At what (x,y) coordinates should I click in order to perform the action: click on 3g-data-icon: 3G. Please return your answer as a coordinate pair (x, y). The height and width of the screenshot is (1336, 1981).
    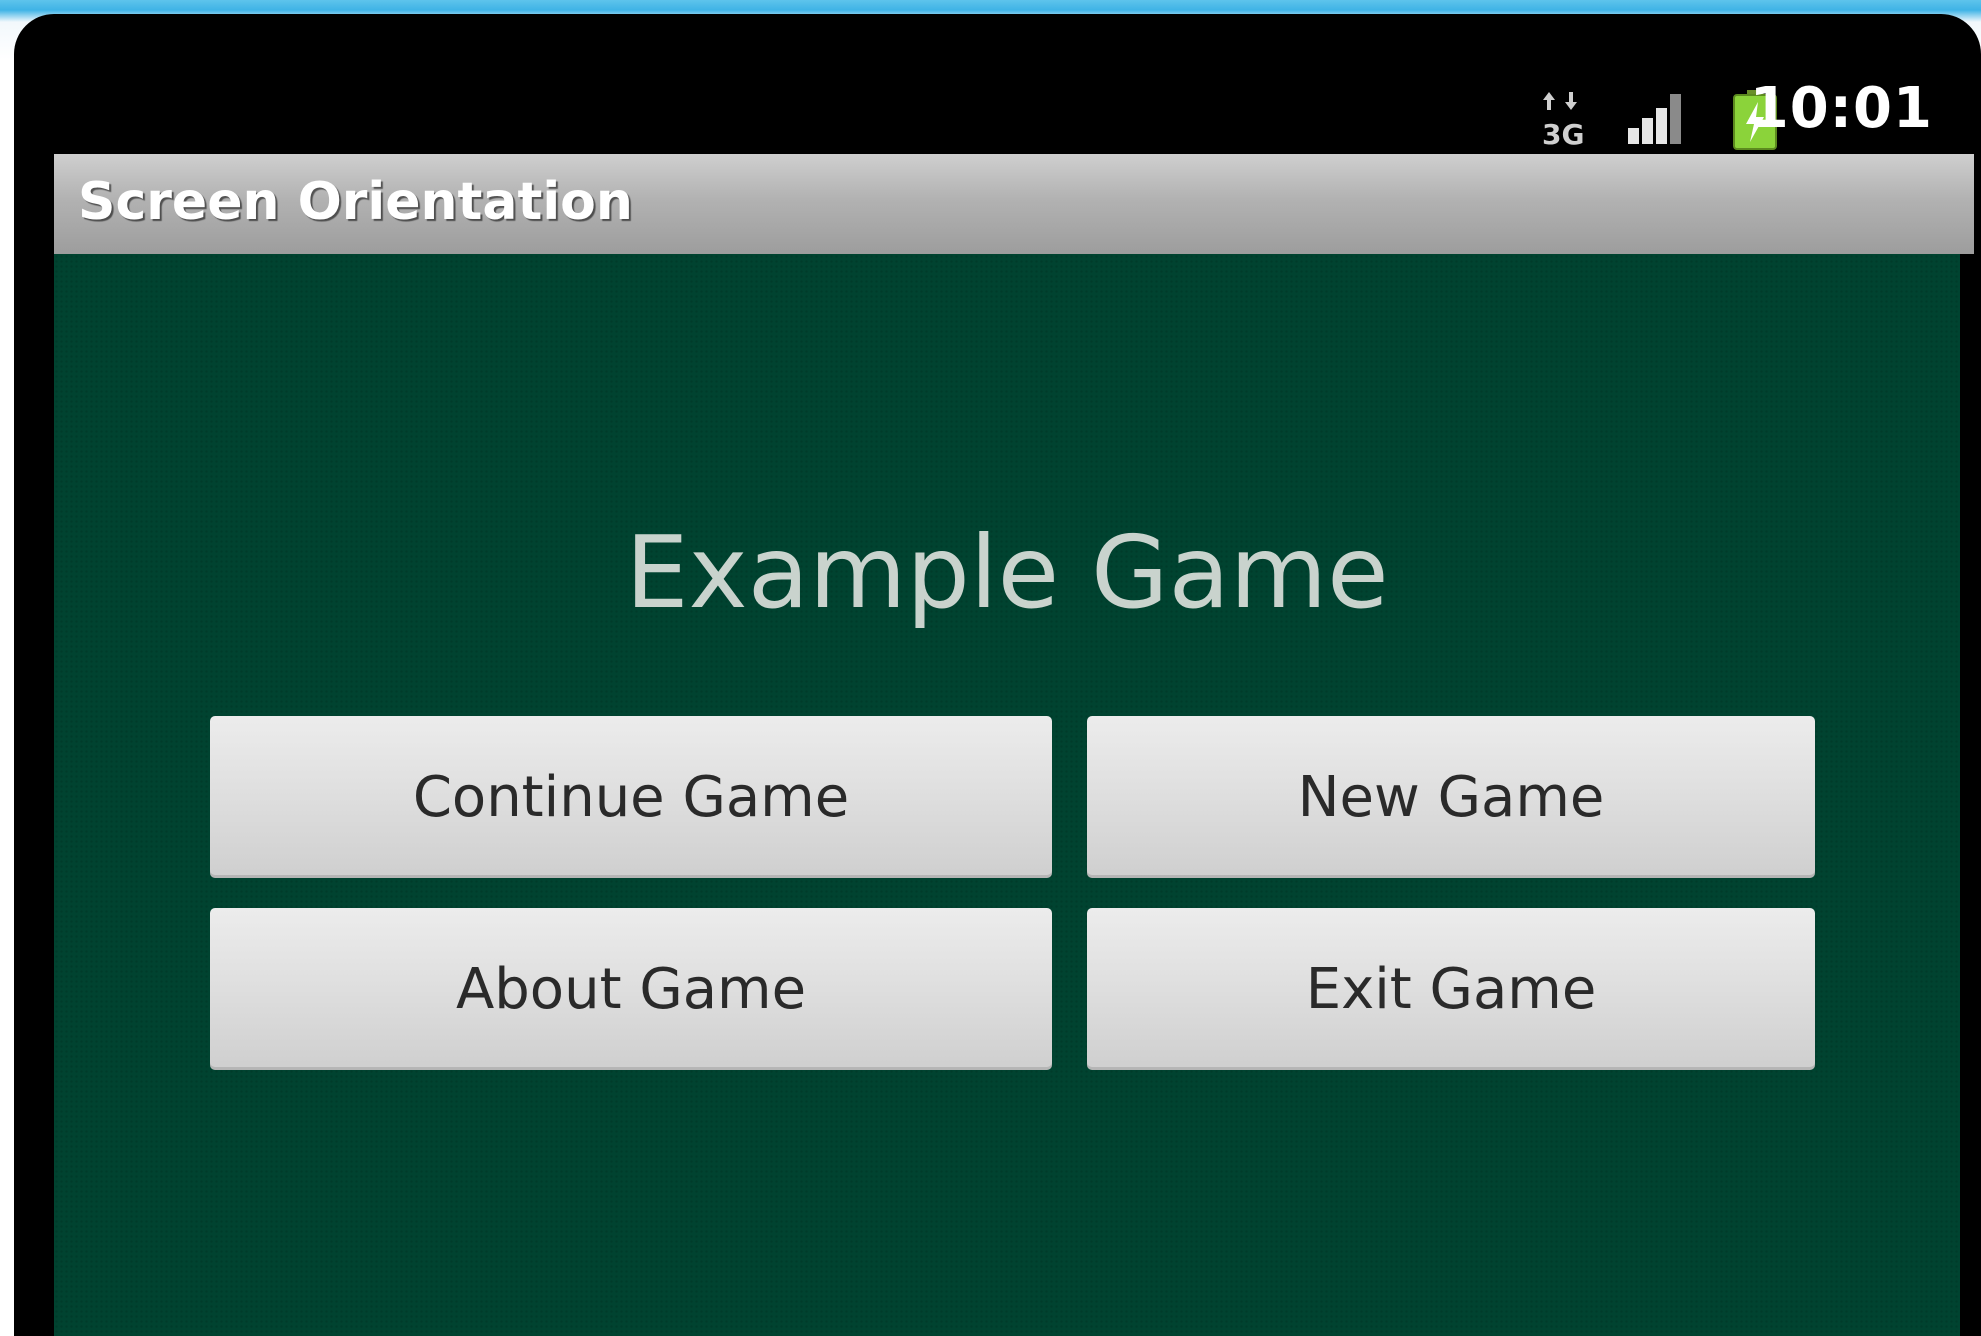
    Looking at the image, I should click on (1563, 120).